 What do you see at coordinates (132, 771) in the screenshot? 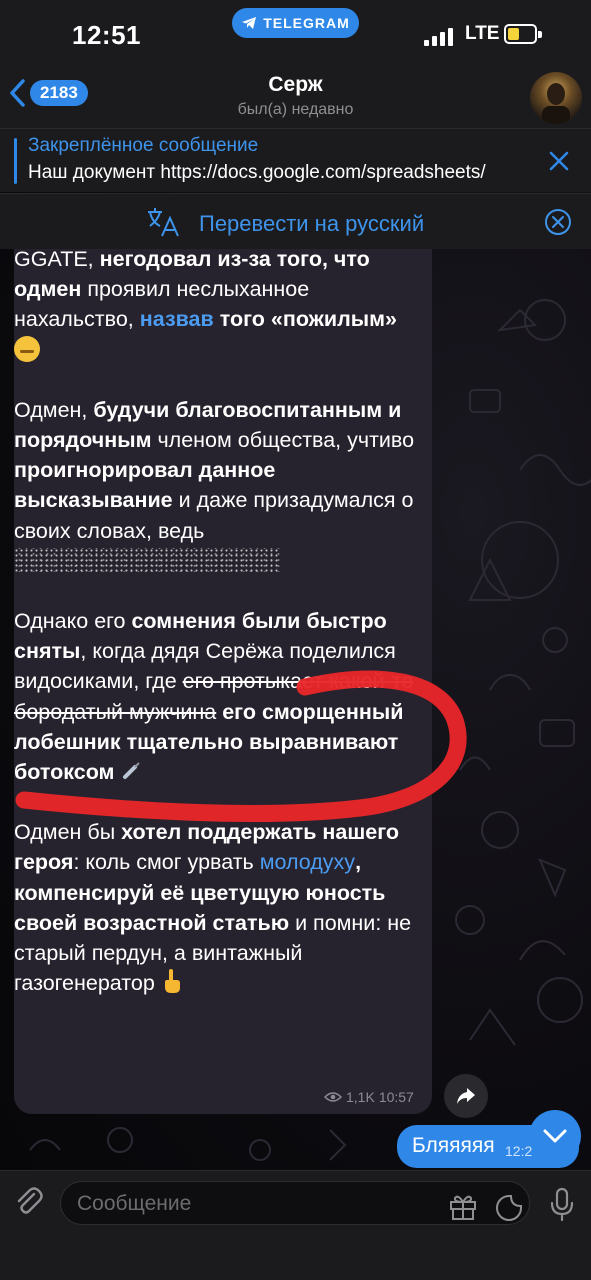
I see `syringe-icon` at bounding box center [132, 771].